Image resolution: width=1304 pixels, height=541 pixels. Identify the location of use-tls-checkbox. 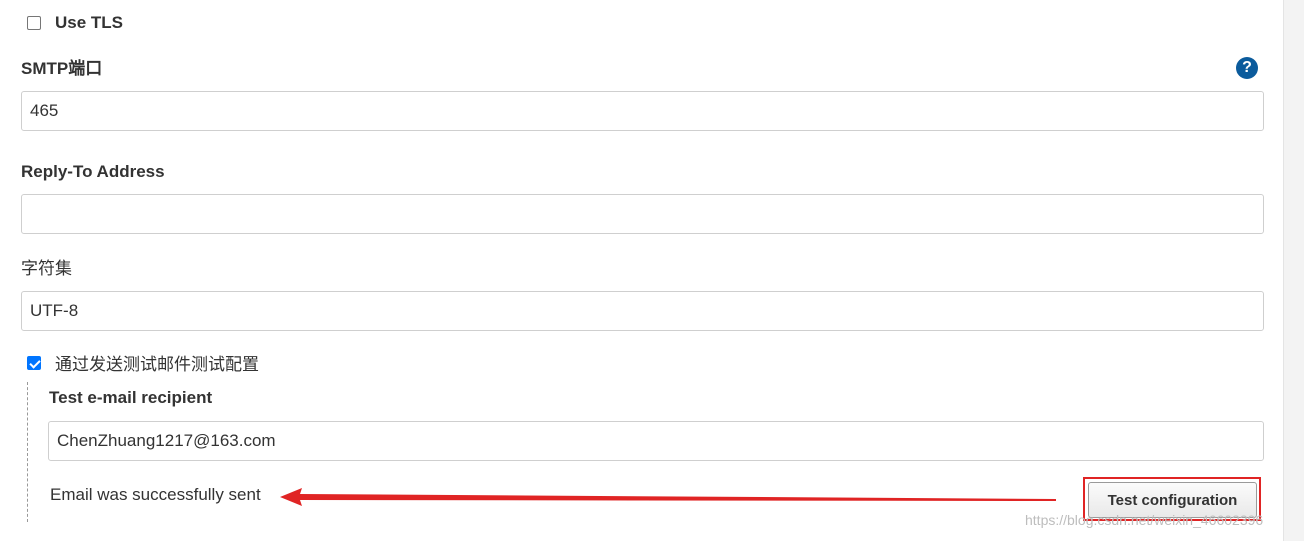
(34, 23).